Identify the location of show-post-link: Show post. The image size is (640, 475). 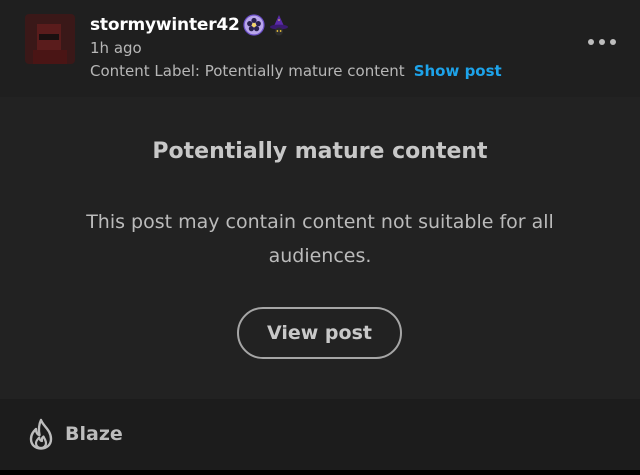
(458, 71).